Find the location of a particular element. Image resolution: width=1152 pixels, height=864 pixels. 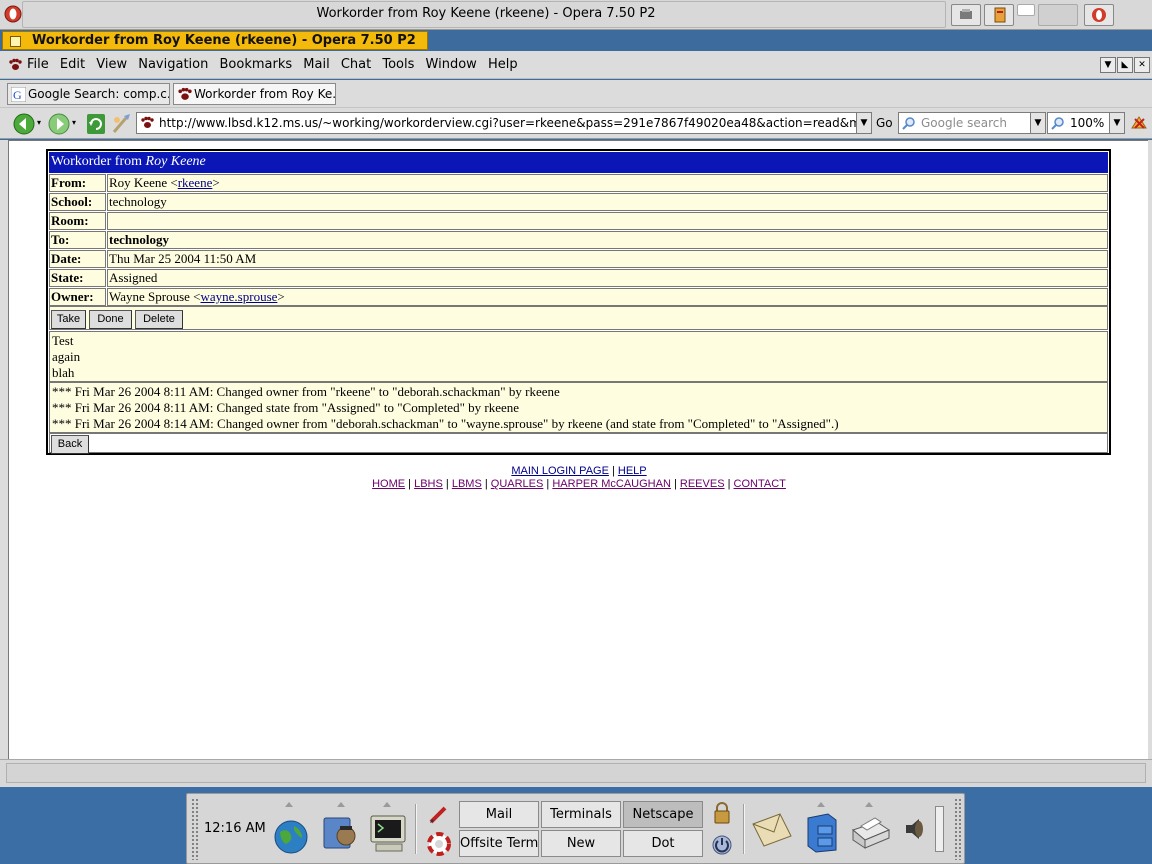

menu-edit: Edit is located at coordinates (72, 64).